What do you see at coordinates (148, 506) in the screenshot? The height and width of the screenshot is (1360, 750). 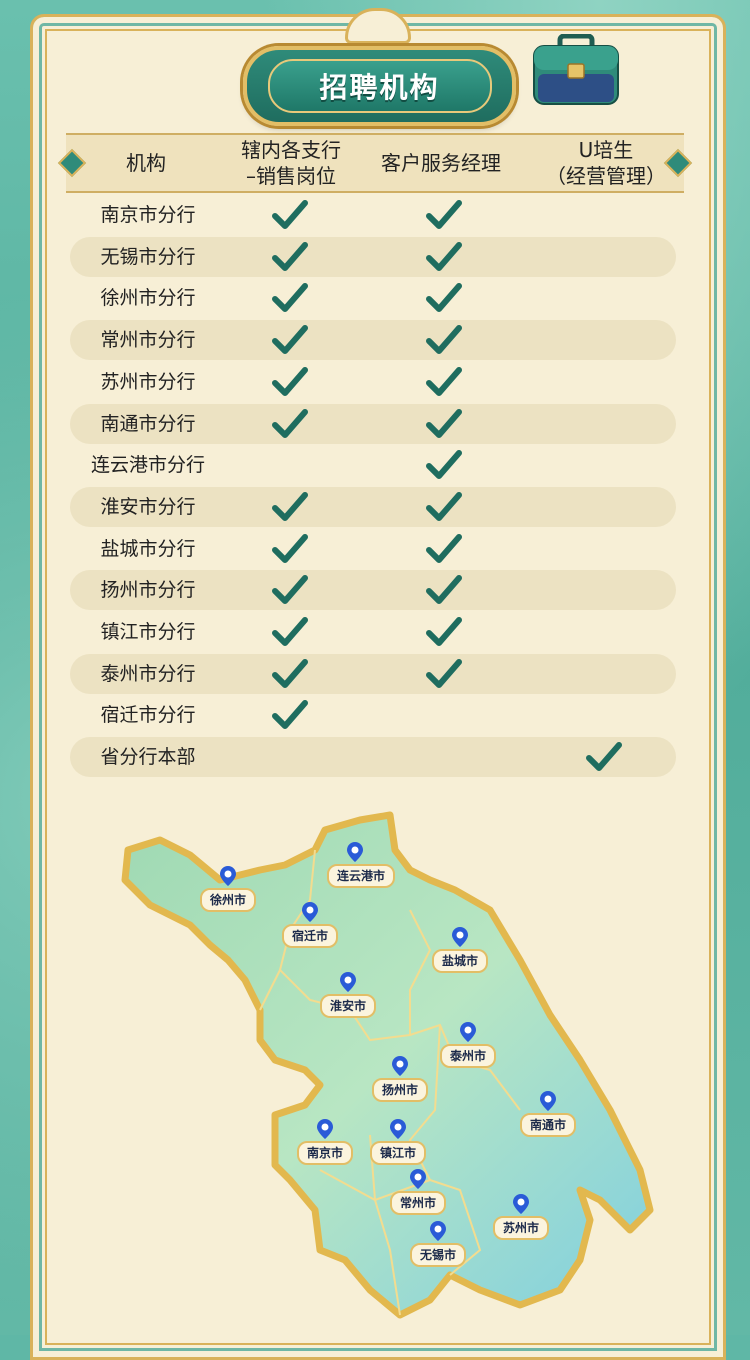 I see `row-org-name: 淮安市分行` at bounding box center [148, 506].